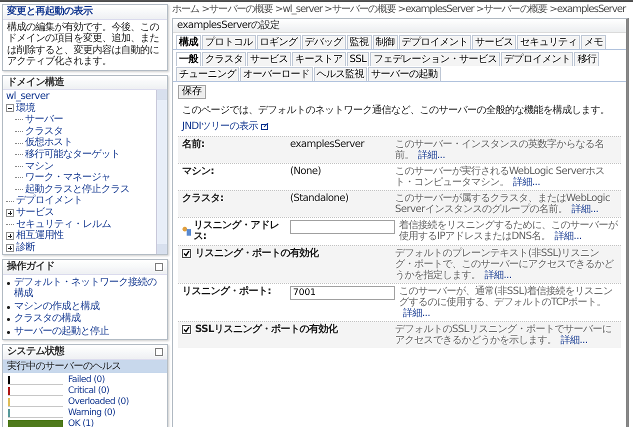  What do you see at coordinates (67, 178) in the screenshot?
I see `tree-item: ワーク・マネージャ` at bounding box center [67, 178].